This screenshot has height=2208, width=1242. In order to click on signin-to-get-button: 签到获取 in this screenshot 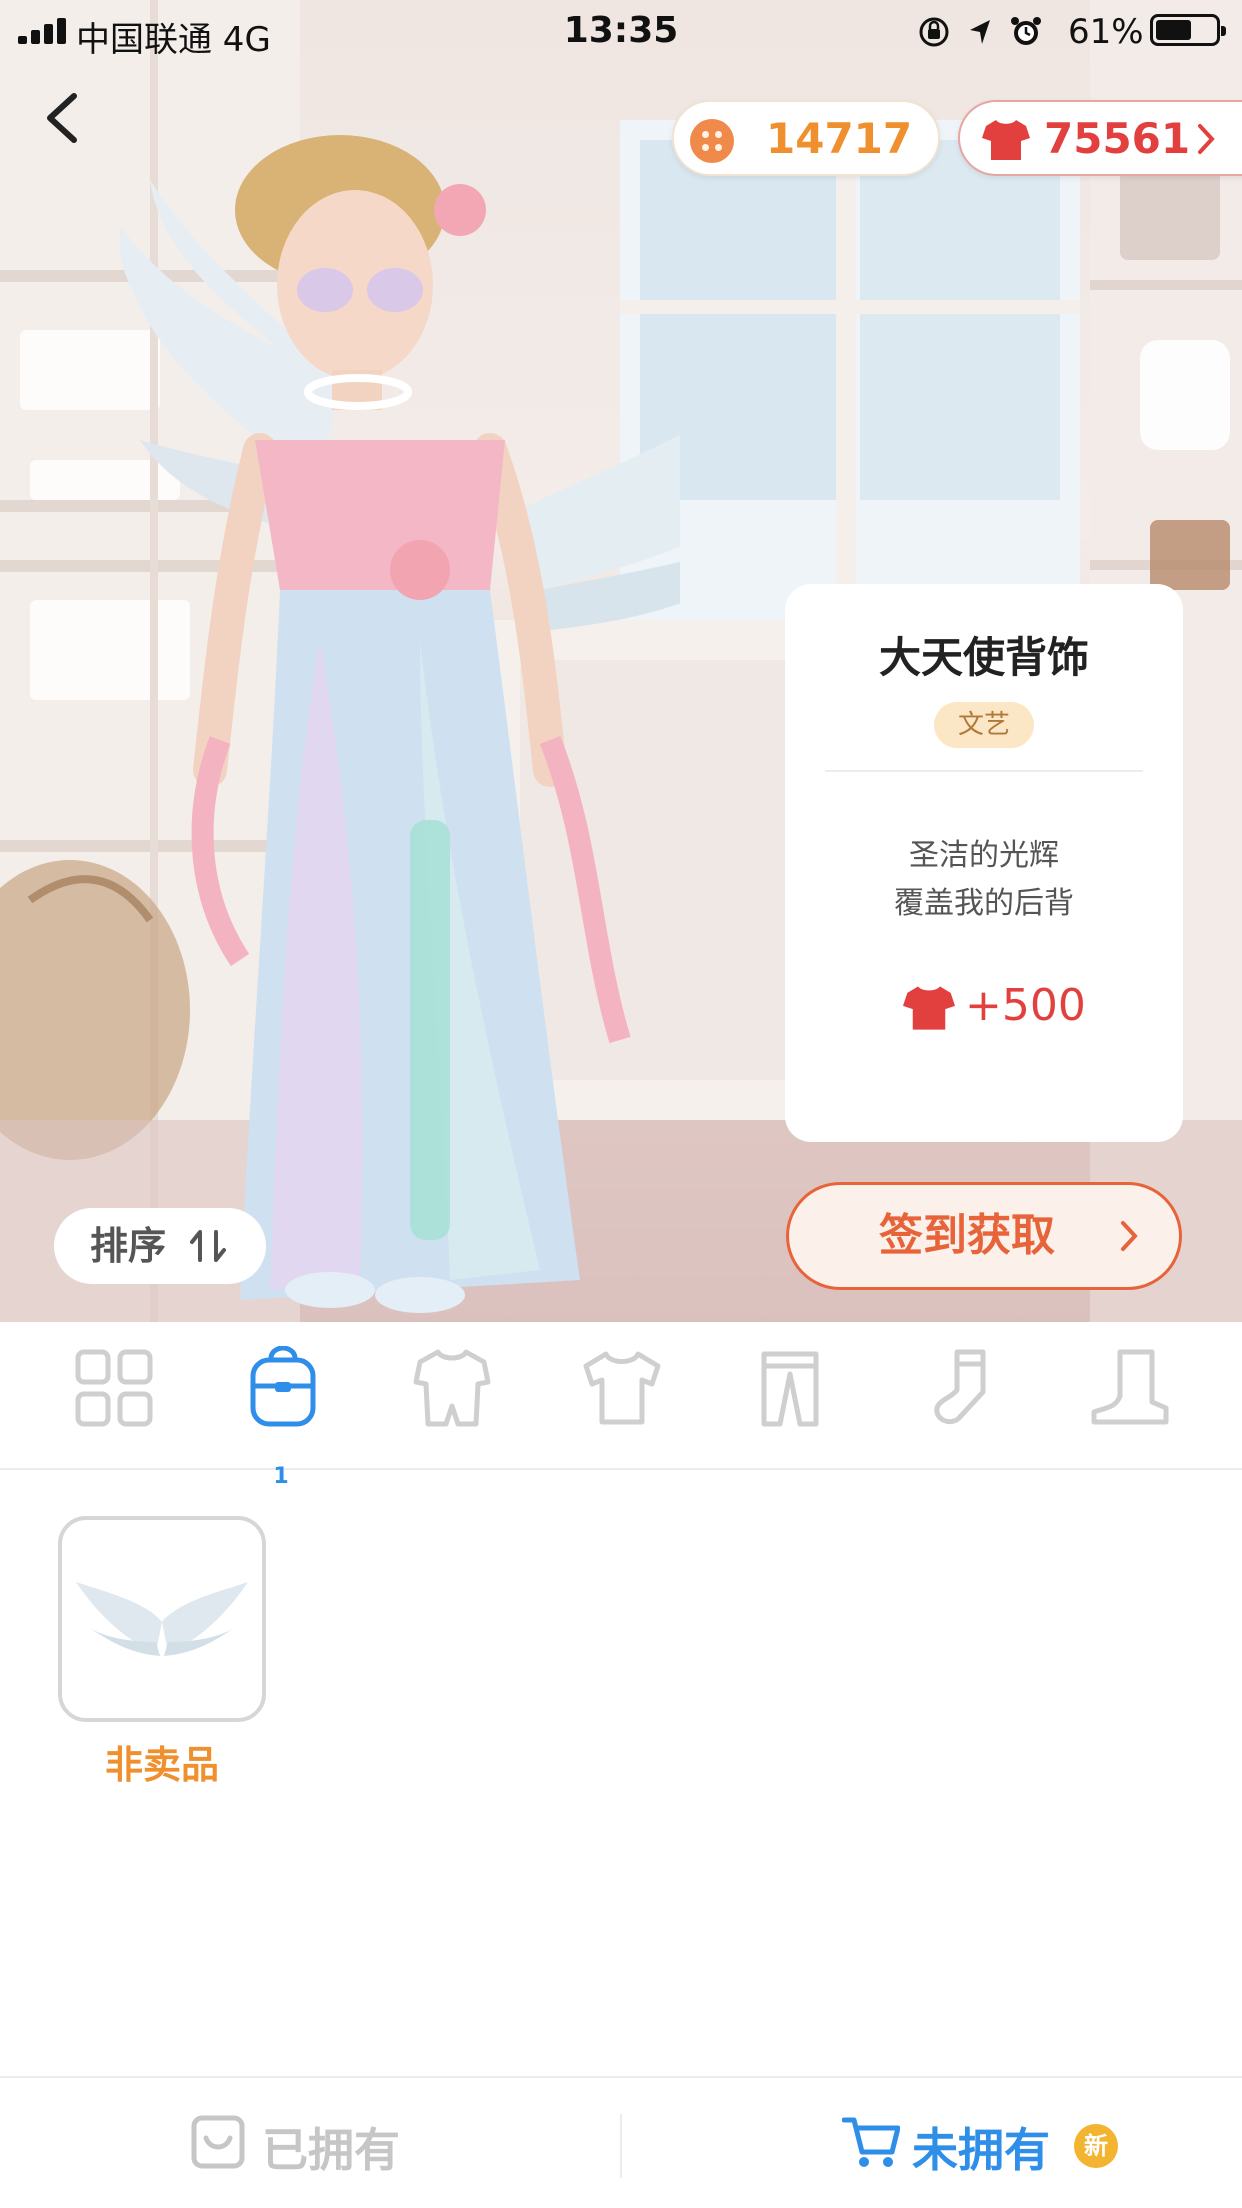, I will do `click(984, 1236)`.